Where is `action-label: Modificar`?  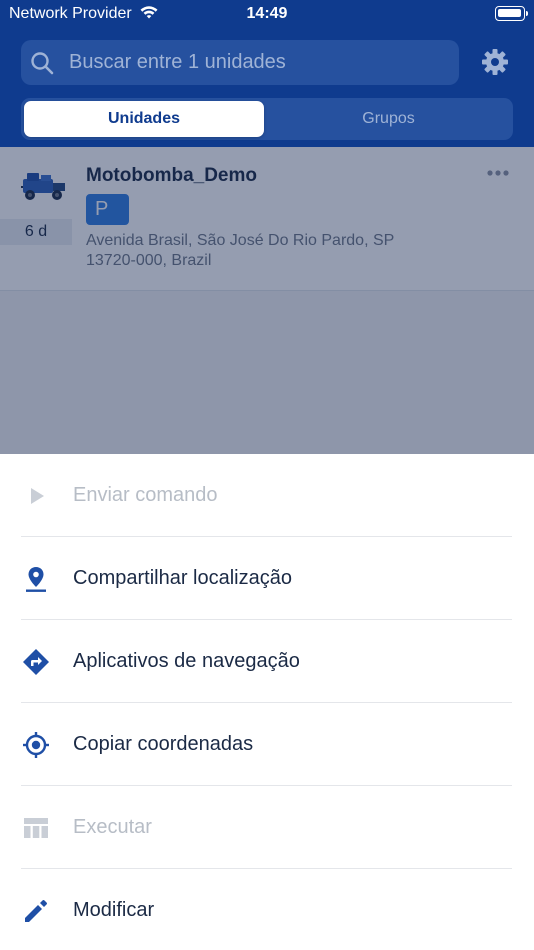
action-label: Modificar is located at coordinates (114, 910).